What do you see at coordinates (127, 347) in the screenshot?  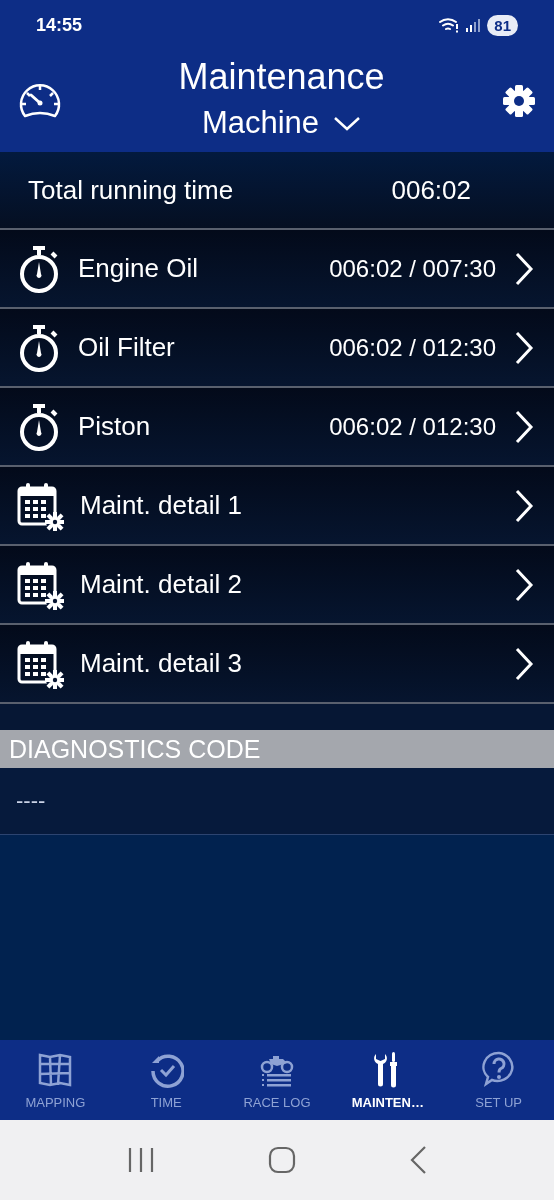 I see `item-label: Oil Filter` at bounding box center [127, 347].